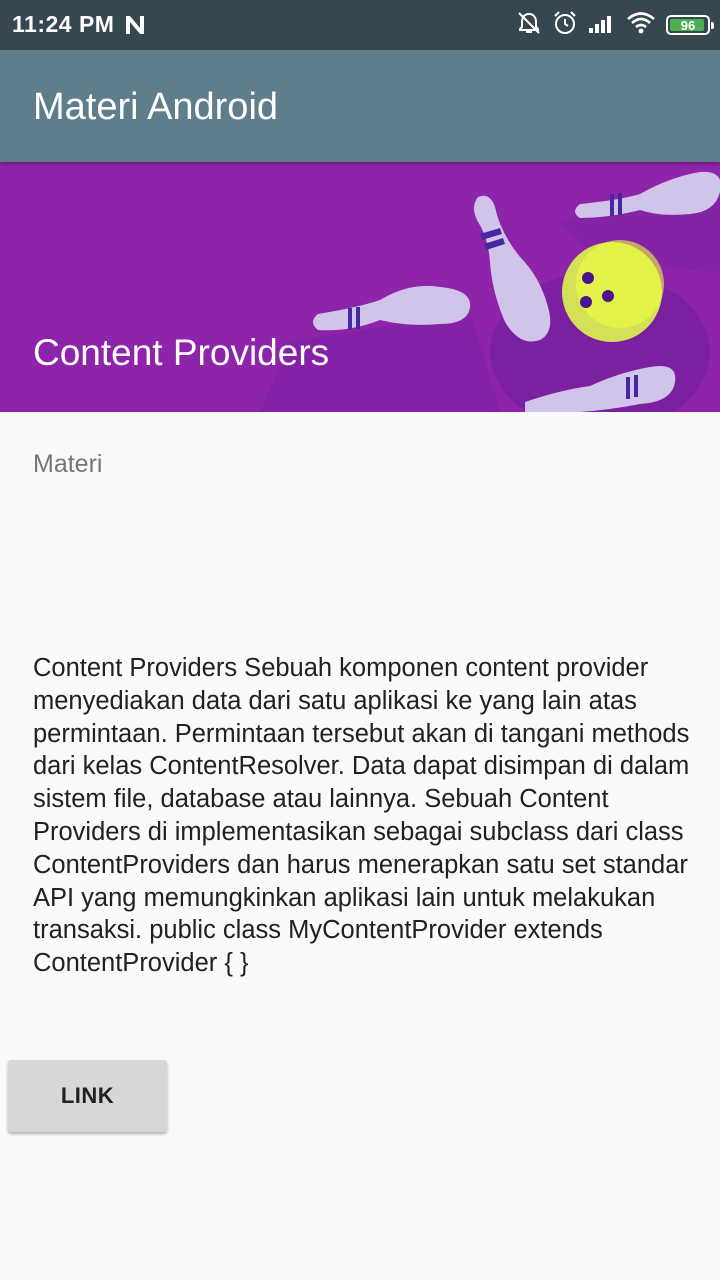  Describe the element at coordinates (63, 24) in the screenshot. I see `status-time: 11:24 PM` at that location.